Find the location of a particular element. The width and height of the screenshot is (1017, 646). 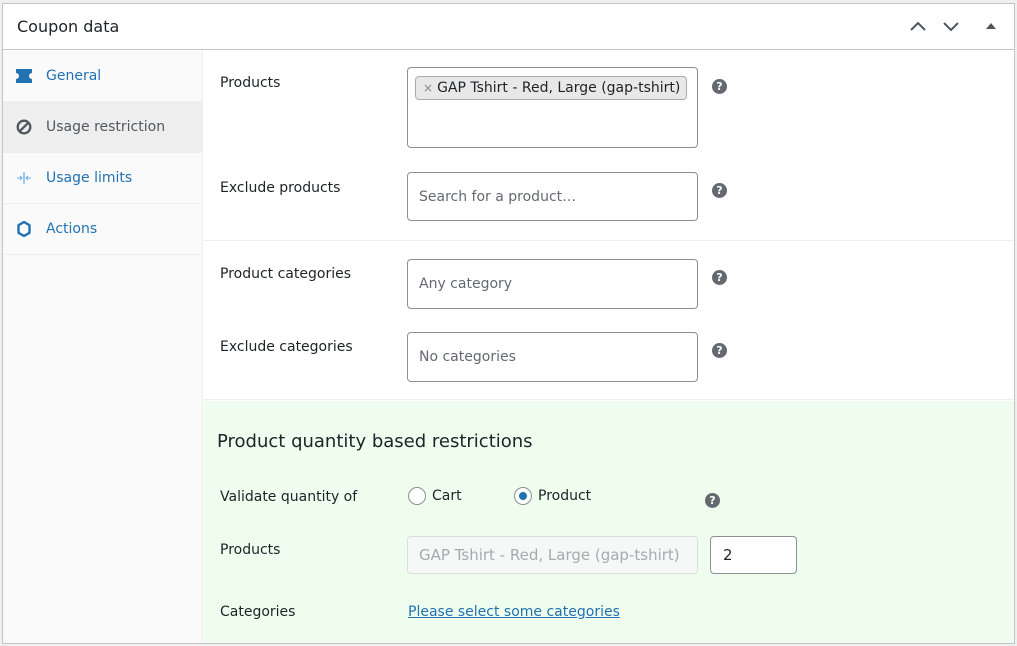

selected-product-chip: × GAP Tshirt - Red, Large (gap-tshirt) is located at coordinates (551, 88).